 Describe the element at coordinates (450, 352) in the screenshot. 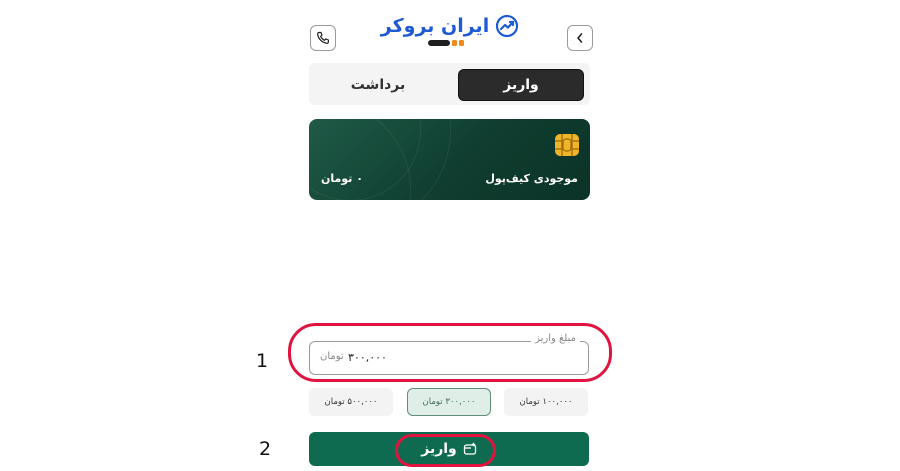

I see `highlight-ring-amount` at that location.